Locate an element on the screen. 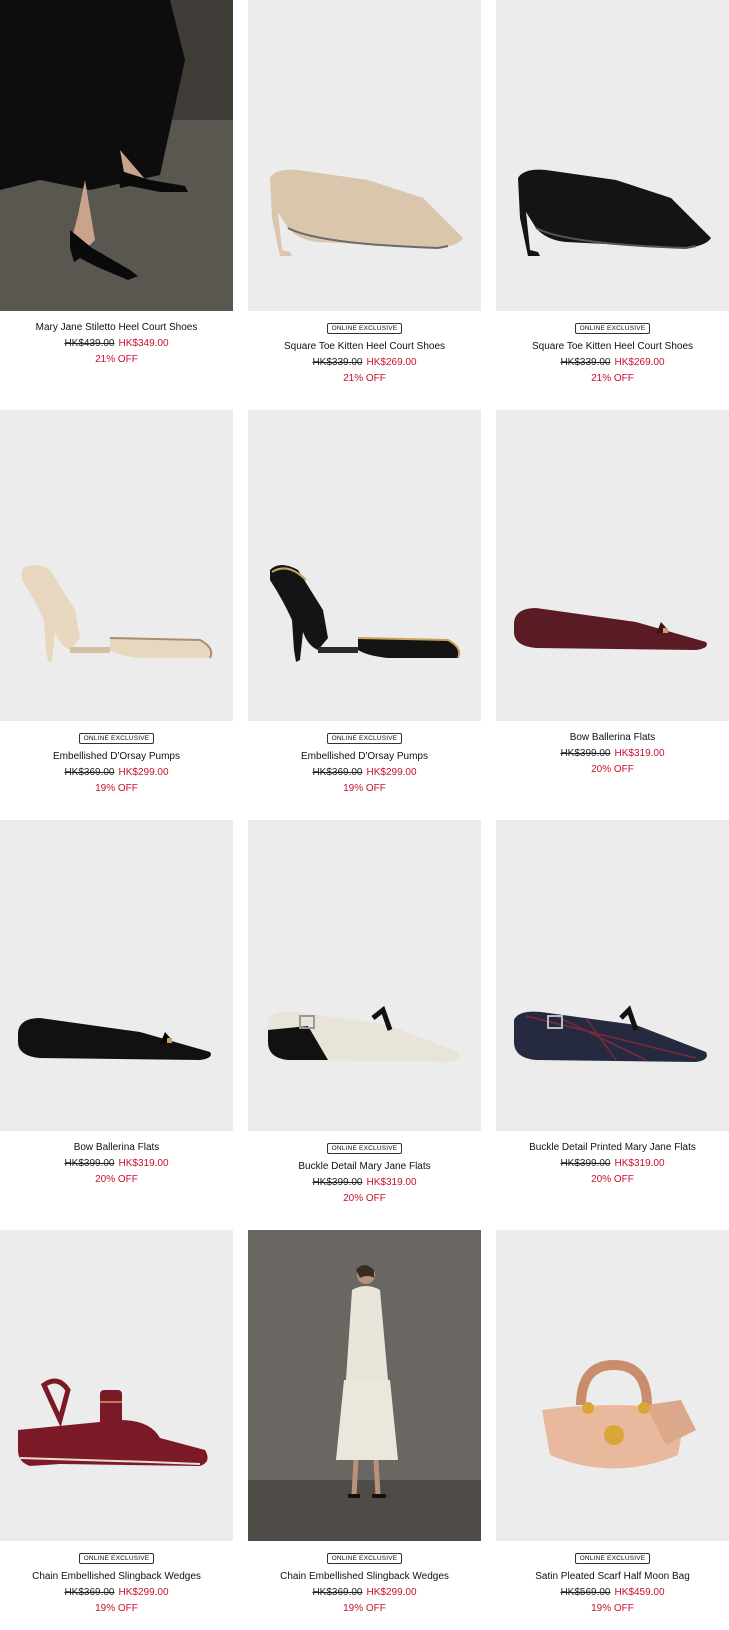 This screenshot has width=729, height=1630. product-image-slingback-wedge-model is located at coordinates (364, 1385).